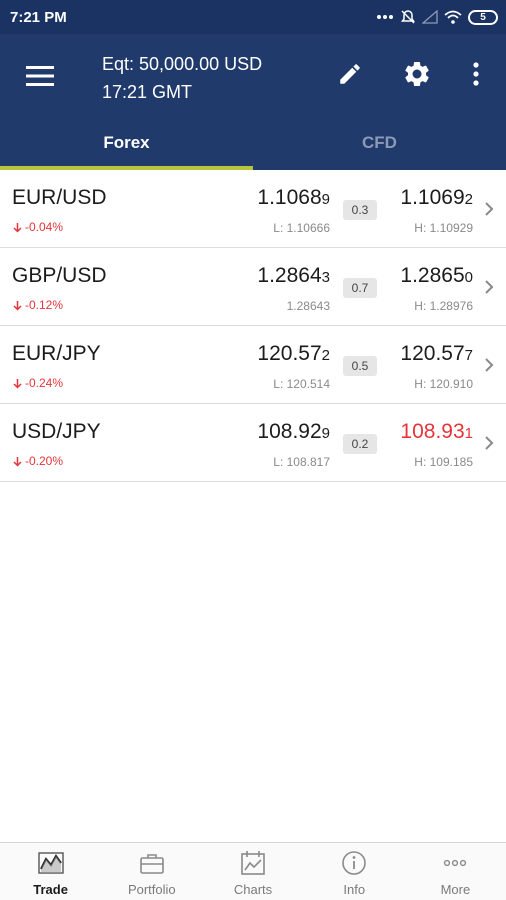 Image resolution: width=506 pixels, height=900 pixels. Describe the element at coordinates (301, 228) in the screenshot. I see `low-price: L: 1.10666` at that location.